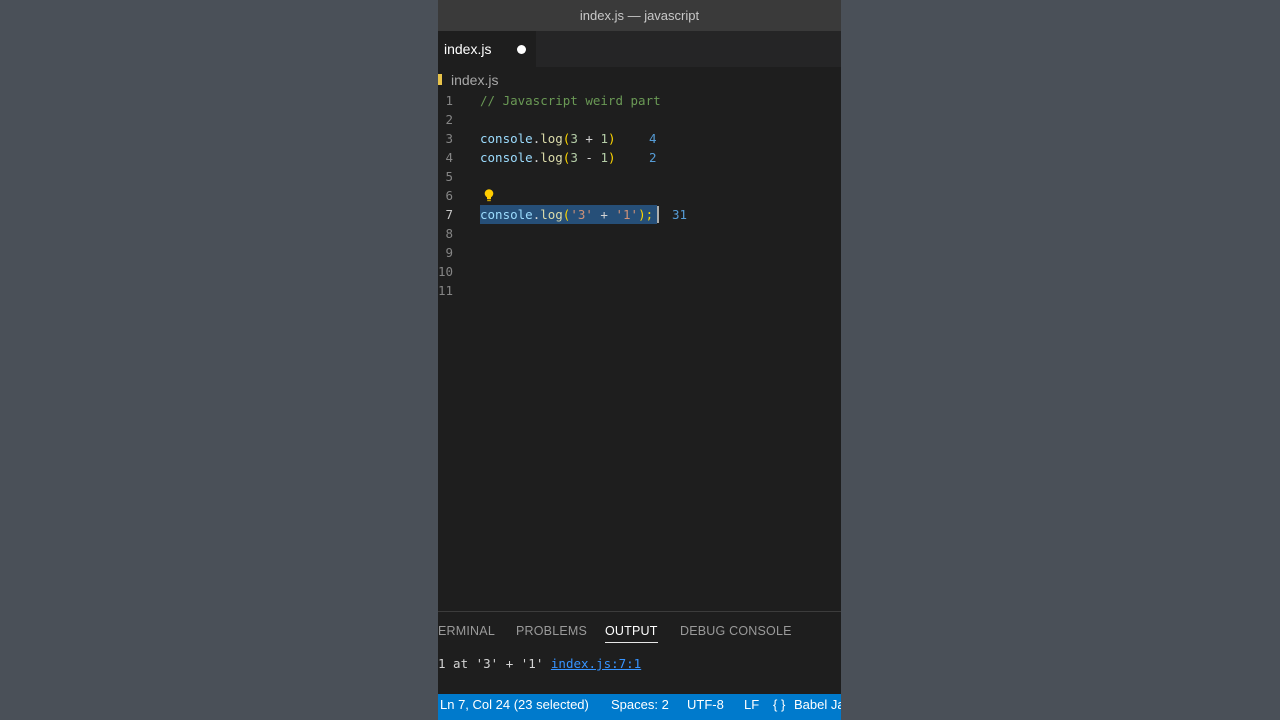 The height and width of the screenshot is (720, 1280). What do you see at coordinates (446, 271) in the screenshot?
I see `line-number: 10` at bounding box center [446, 271].